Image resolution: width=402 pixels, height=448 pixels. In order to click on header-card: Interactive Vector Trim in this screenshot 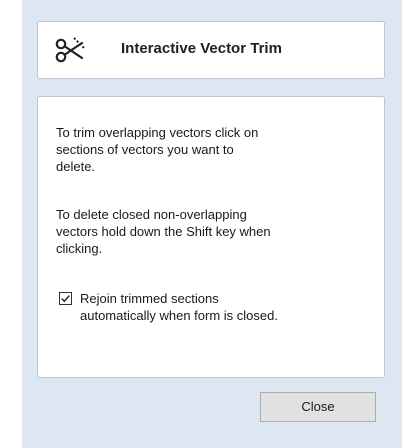, I will do `click(211, 50)`.